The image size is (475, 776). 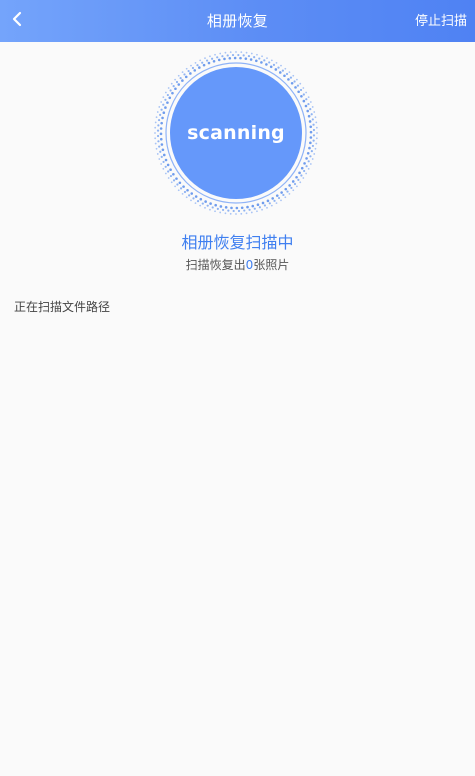 I want to click on scanning-indicator: scanning, so click(x=236, y=133).